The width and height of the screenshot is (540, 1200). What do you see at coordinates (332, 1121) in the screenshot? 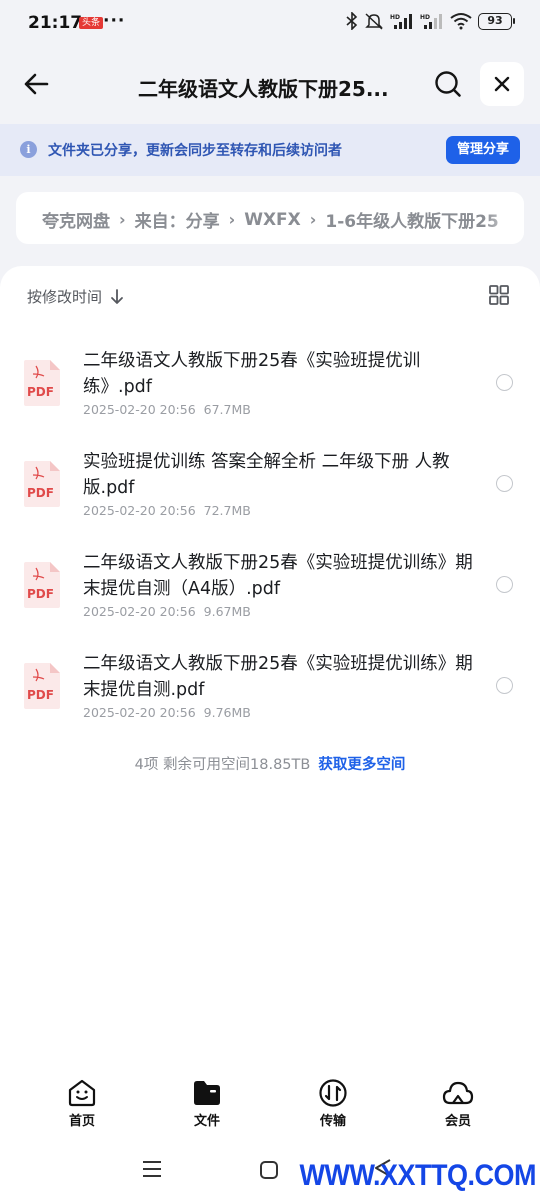
I see `nav-label: 传输` at bounding box center [332, 1121].